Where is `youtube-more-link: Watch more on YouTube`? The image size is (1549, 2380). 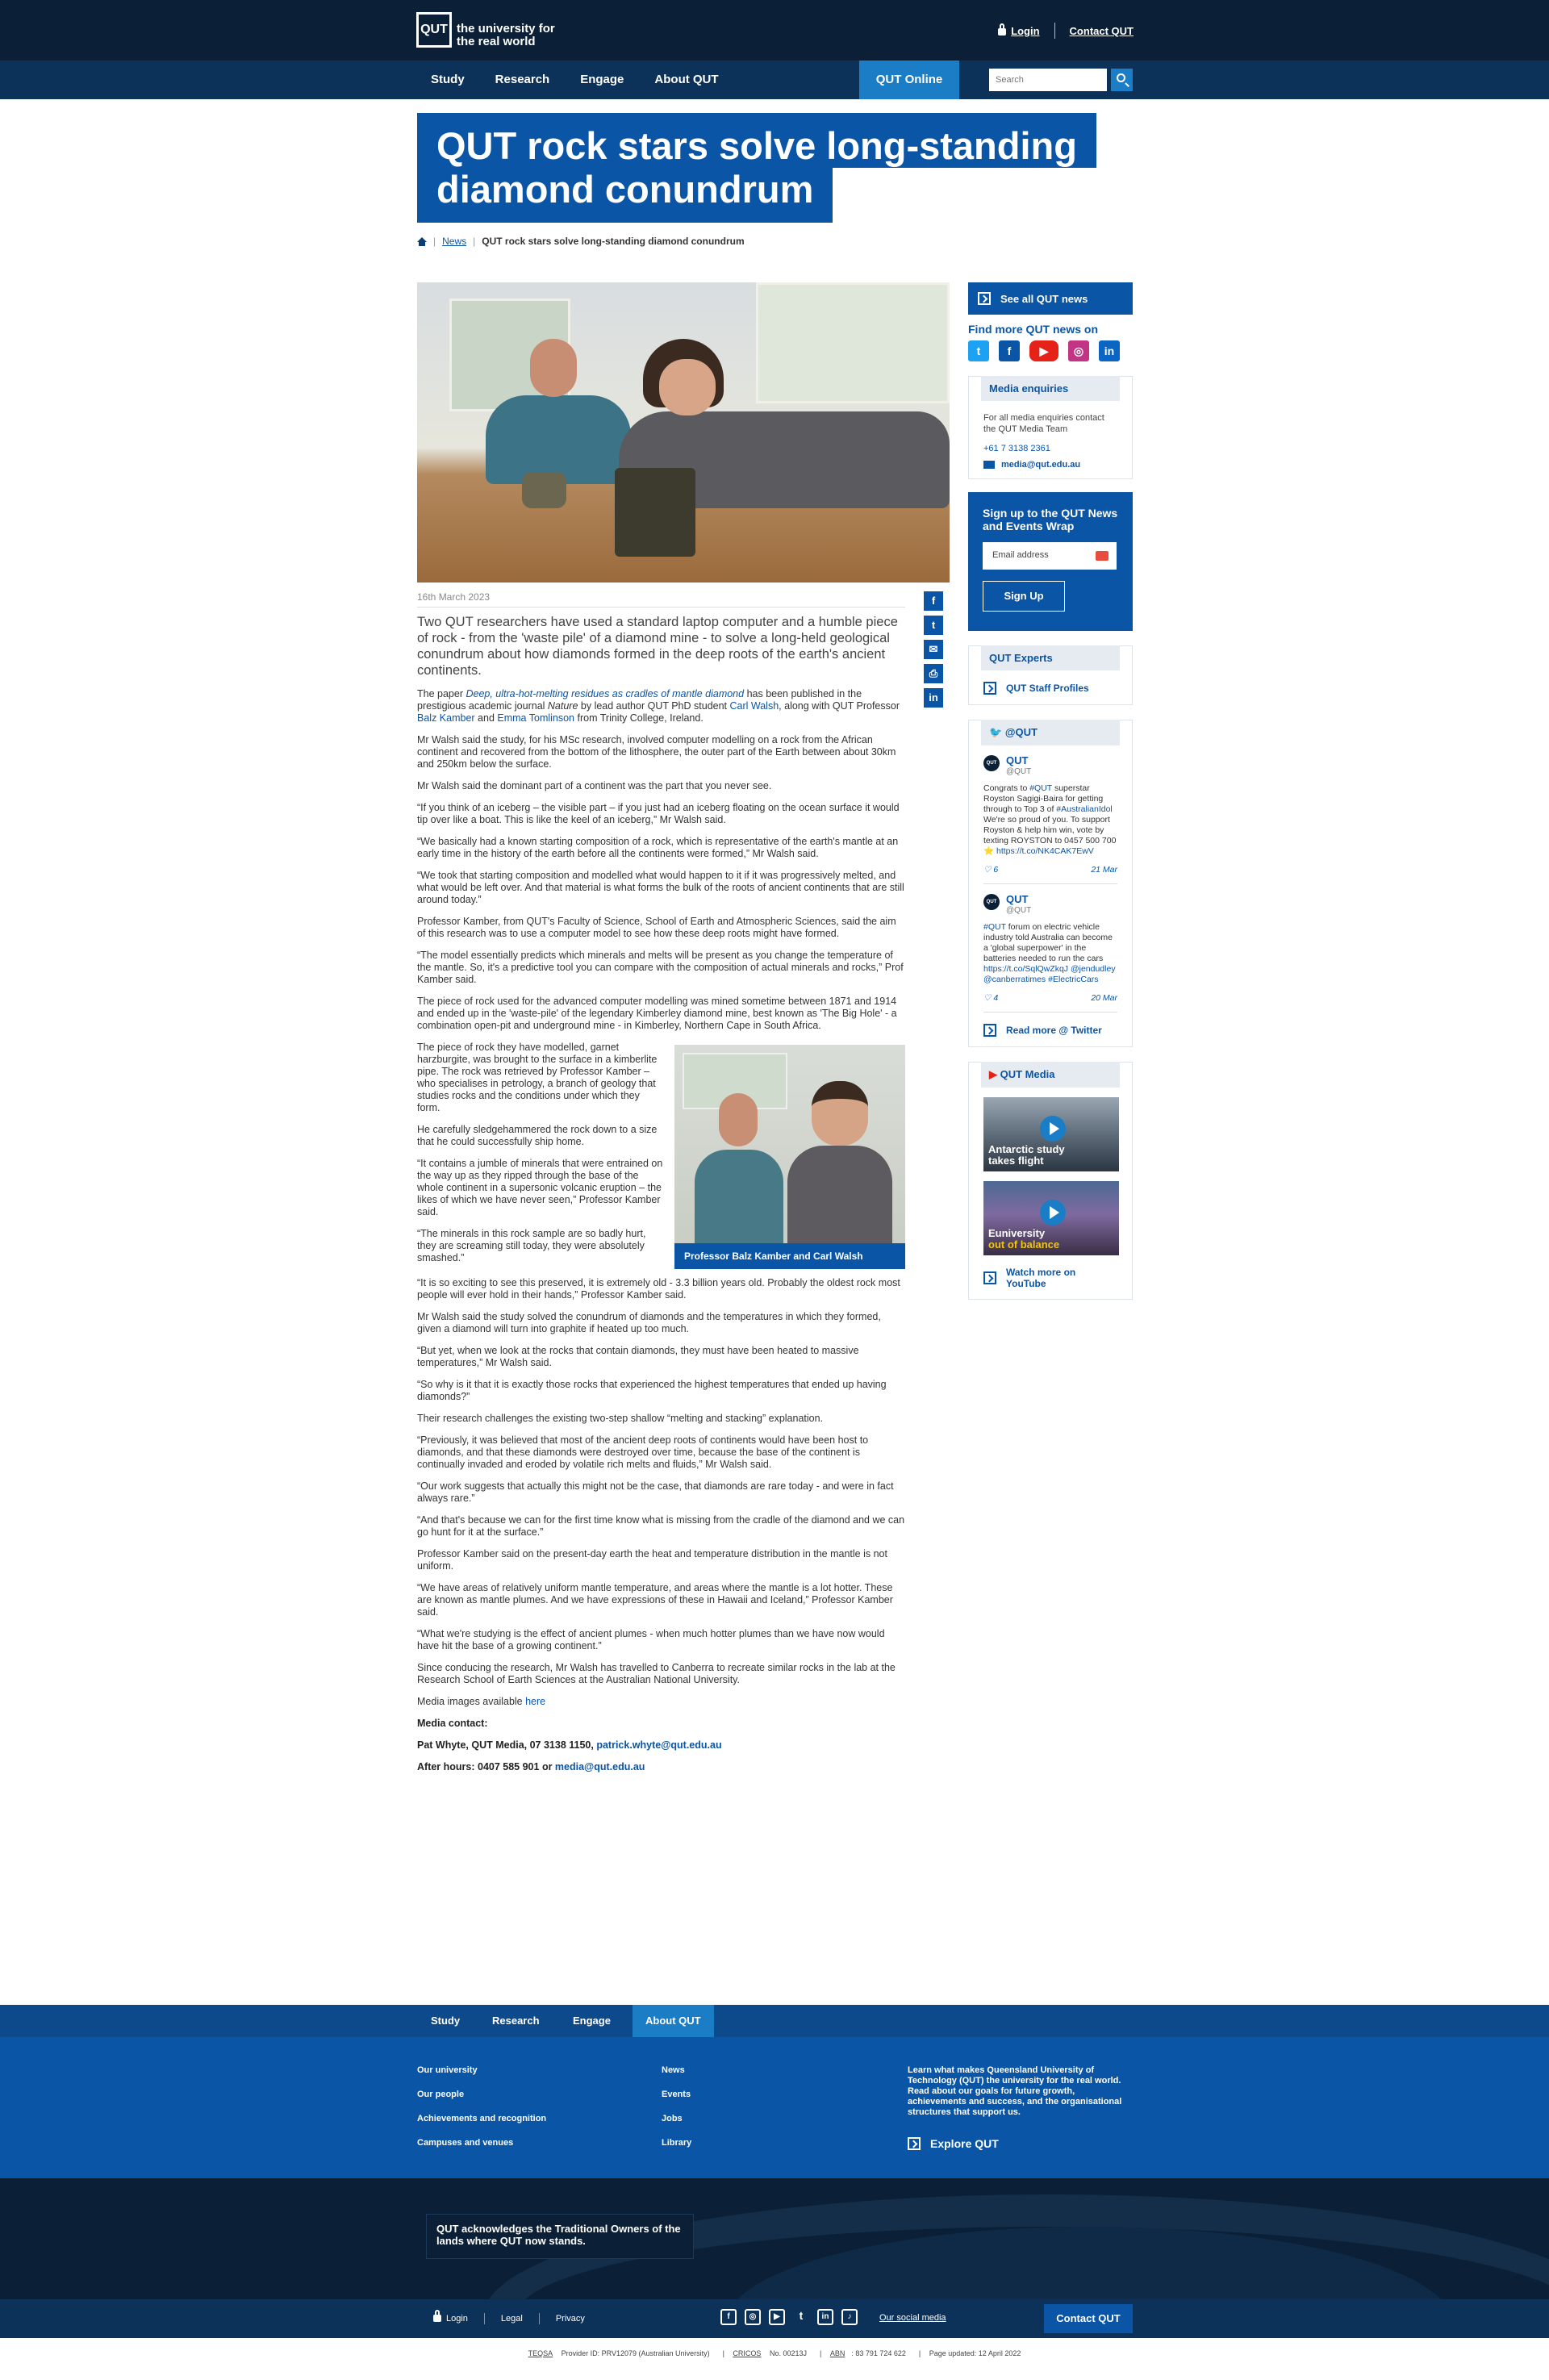 youtube-more-link: Watch more on YouTube is located at coordinates (1050, 1273).